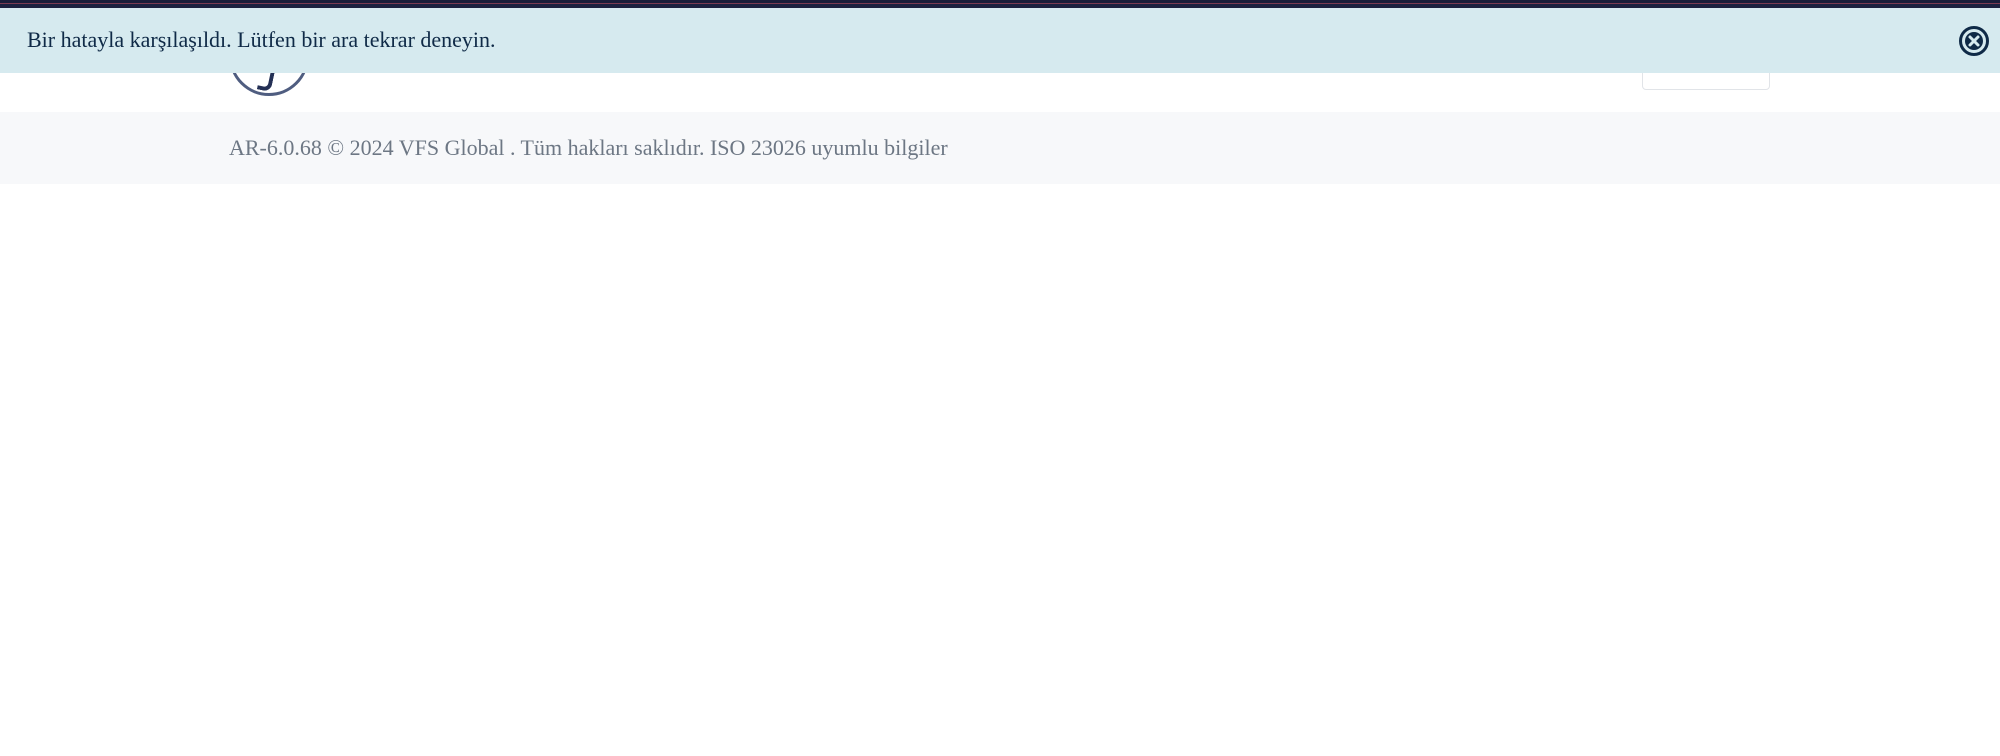 Image resolution: width=2000 pixels, height=756 pixels. I want to click on close-alert-button, so click(1974, 41).